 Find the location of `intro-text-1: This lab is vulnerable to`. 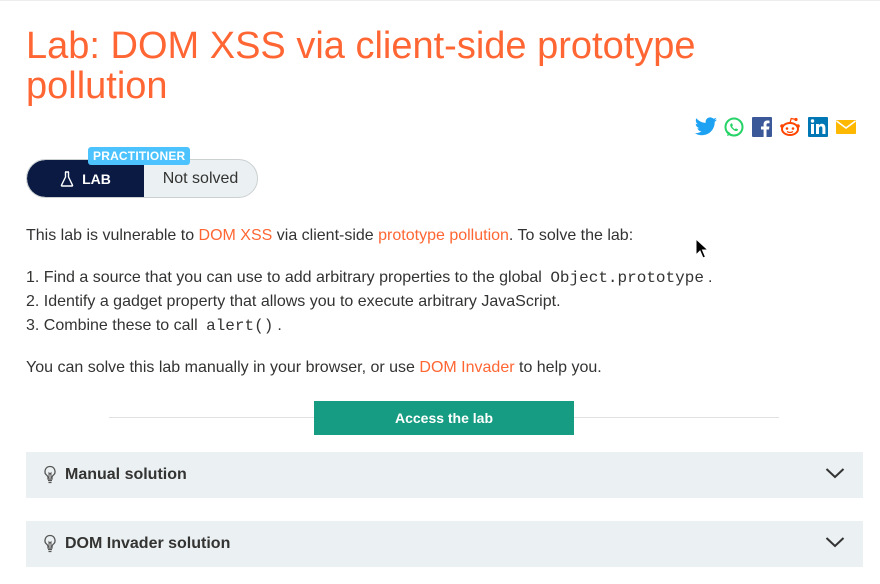

intro-text-1: This lab is vulnerable to is located at coordinates (112, 235).